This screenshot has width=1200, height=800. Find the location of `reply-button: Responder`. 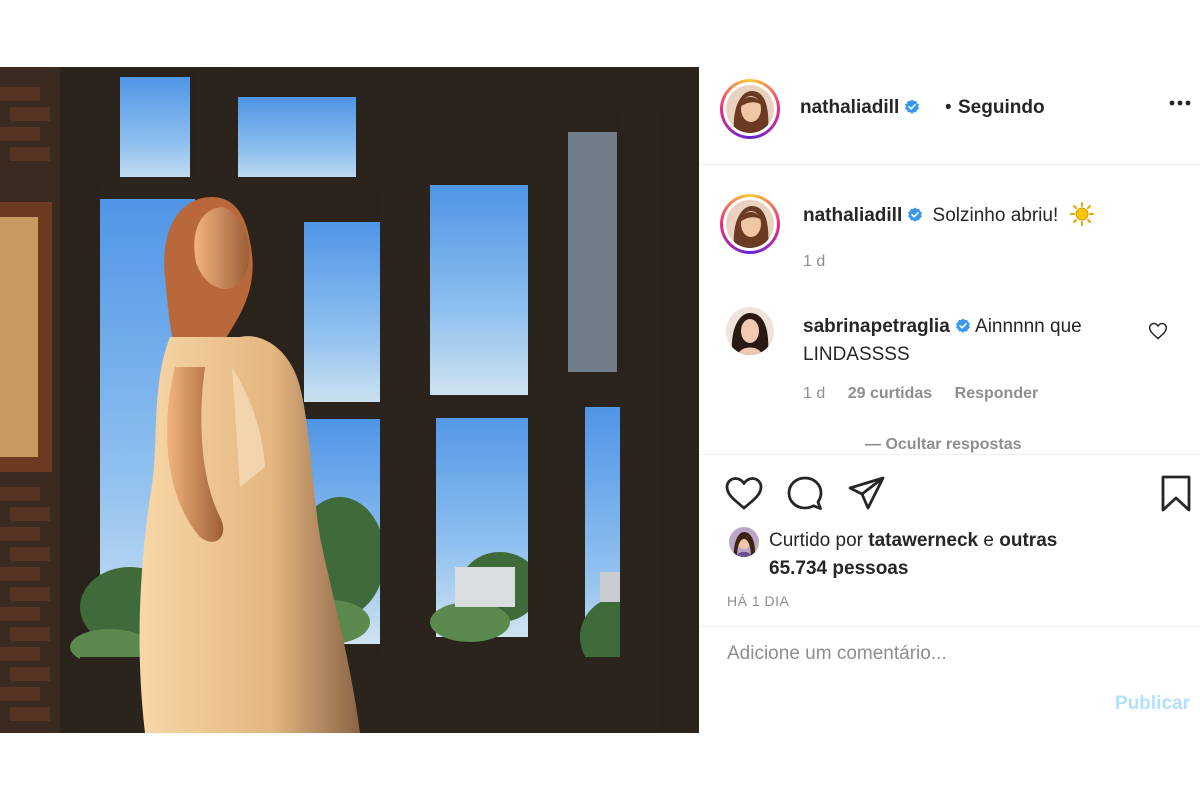

reply-button: Responder is located at coordinates (997, 393).